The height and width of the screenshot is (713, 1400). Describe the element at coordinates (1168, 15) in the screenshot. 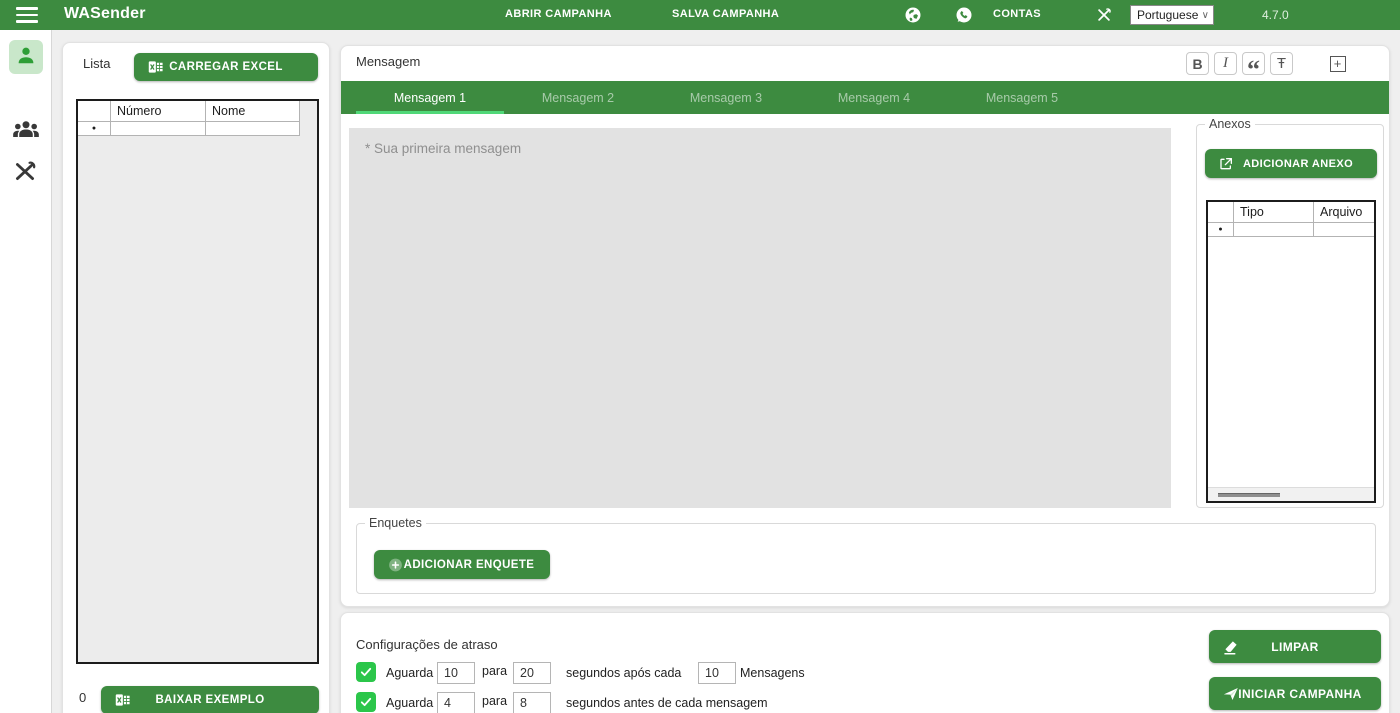

I see `language-value: Portuguese` at that location.